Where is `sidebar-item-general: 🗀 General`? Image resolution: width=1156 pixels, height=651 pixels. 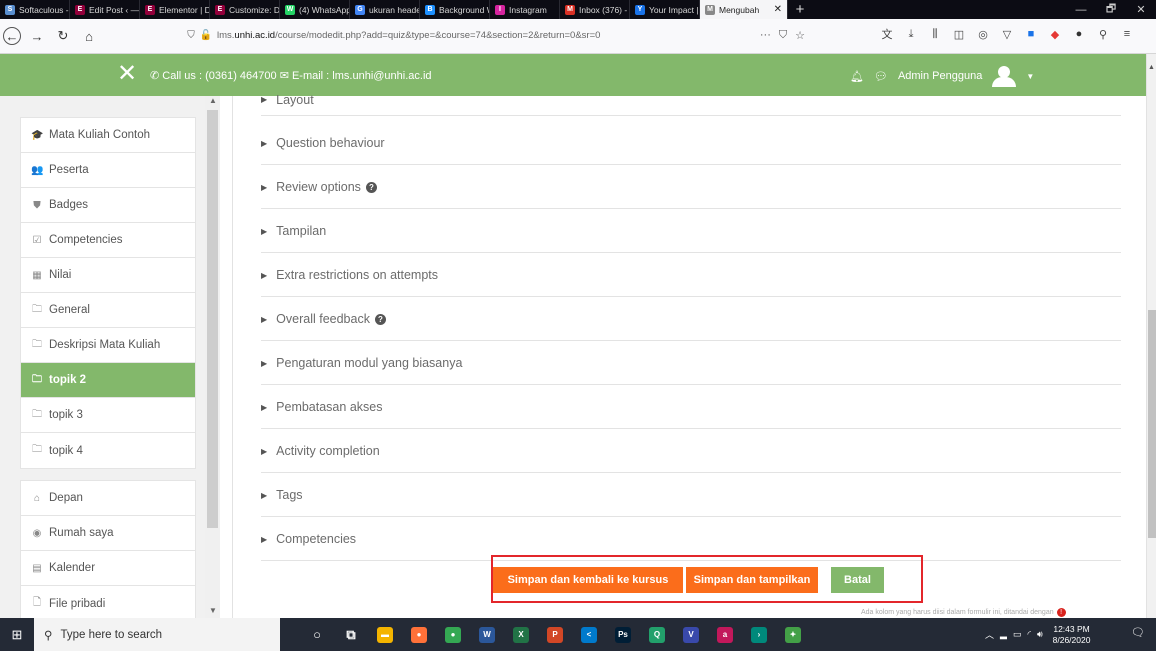
sidebar-item-general: 🗀 General is located at coordinates (108, 310).